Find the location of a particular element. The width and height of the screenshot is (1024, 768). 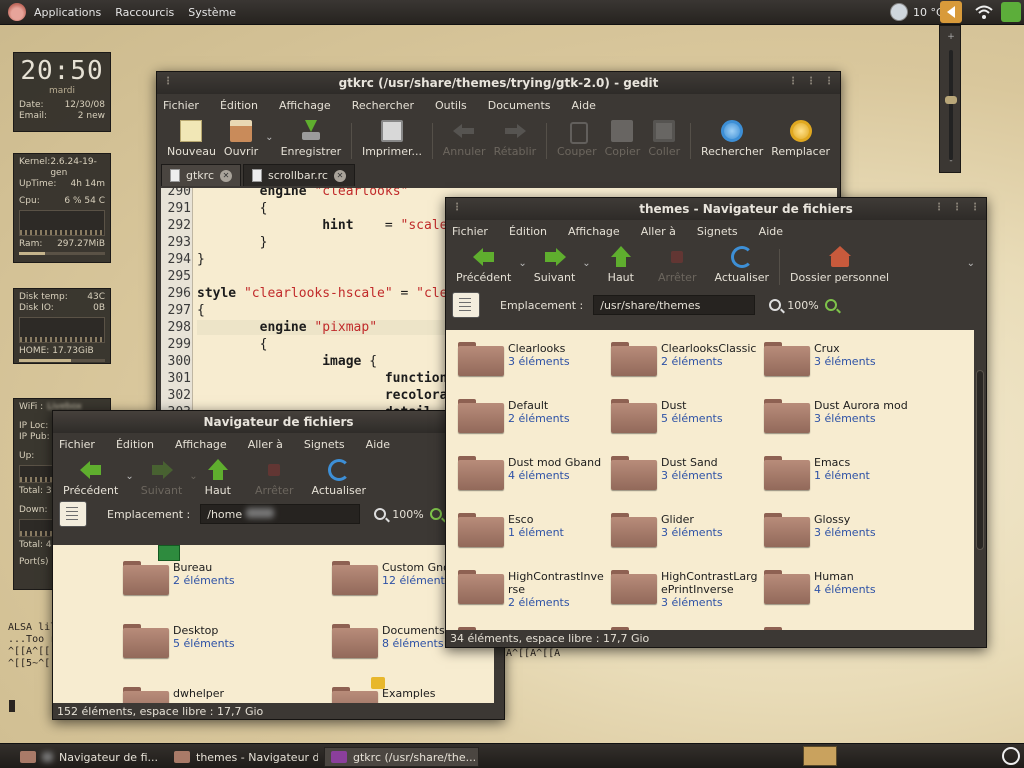

list-item: Dust Sand 3 éléments is located at coordinates (686, 473).